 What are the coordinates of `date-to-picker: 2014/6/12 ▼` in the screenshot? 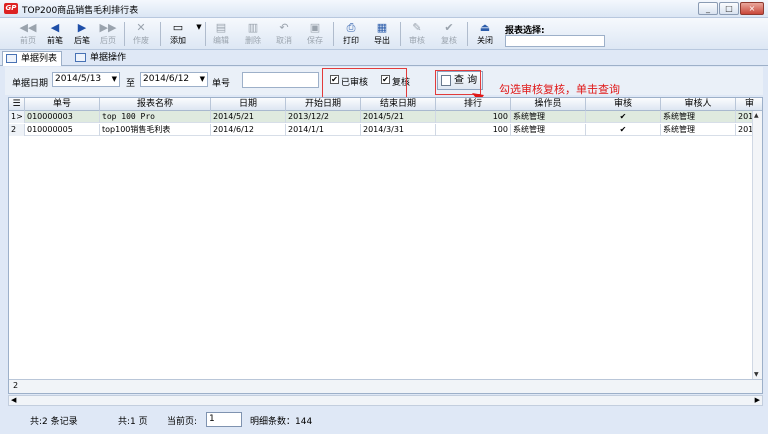 It's located at (174, 79).